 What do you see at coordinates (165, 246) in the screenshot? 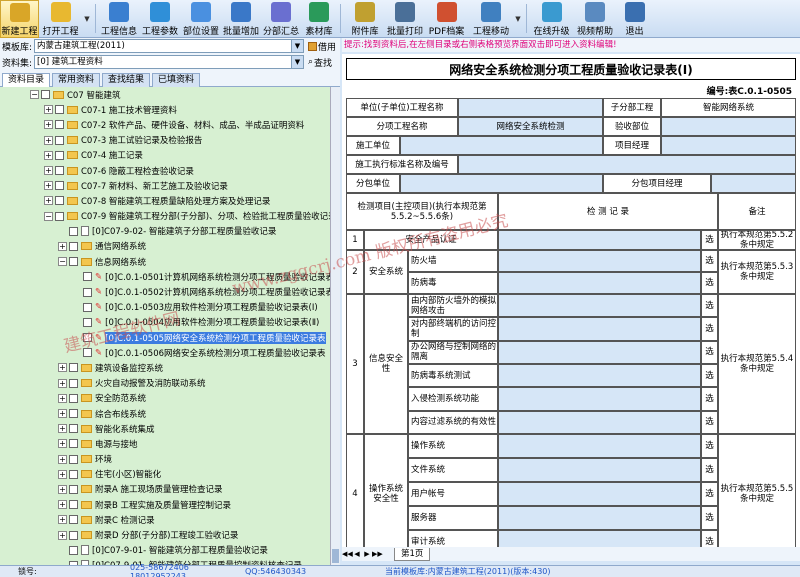
I see `tree-node: + 通信网络系统` at bounding box center [165, 246].